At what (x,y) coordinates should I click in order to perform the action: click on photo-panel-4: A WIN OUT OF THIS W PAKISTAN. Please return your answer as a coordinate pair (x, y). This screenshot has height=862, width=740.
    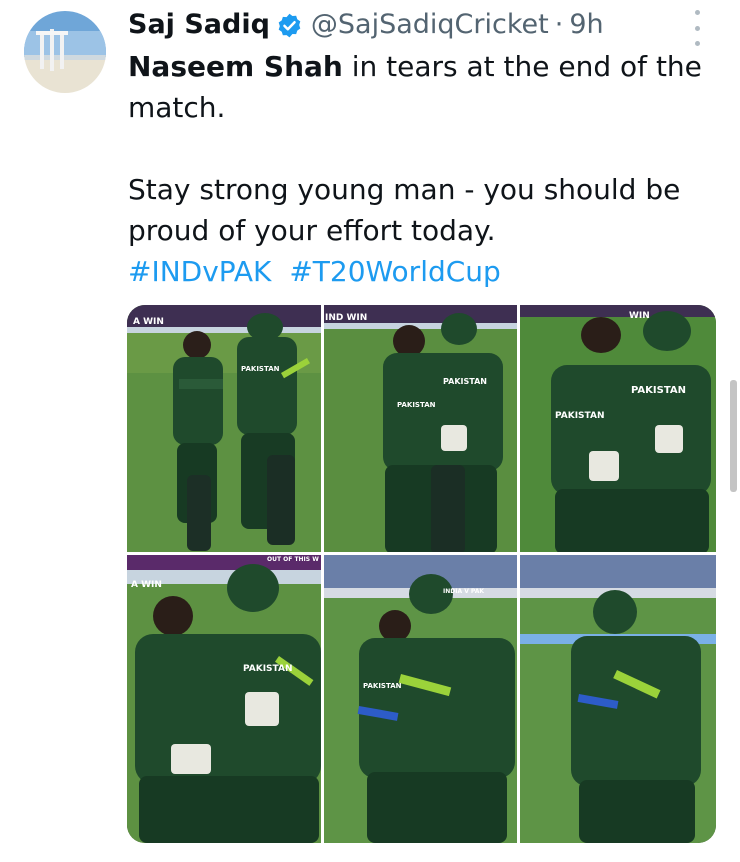
    Looking at the image, I should click on (225, 698).